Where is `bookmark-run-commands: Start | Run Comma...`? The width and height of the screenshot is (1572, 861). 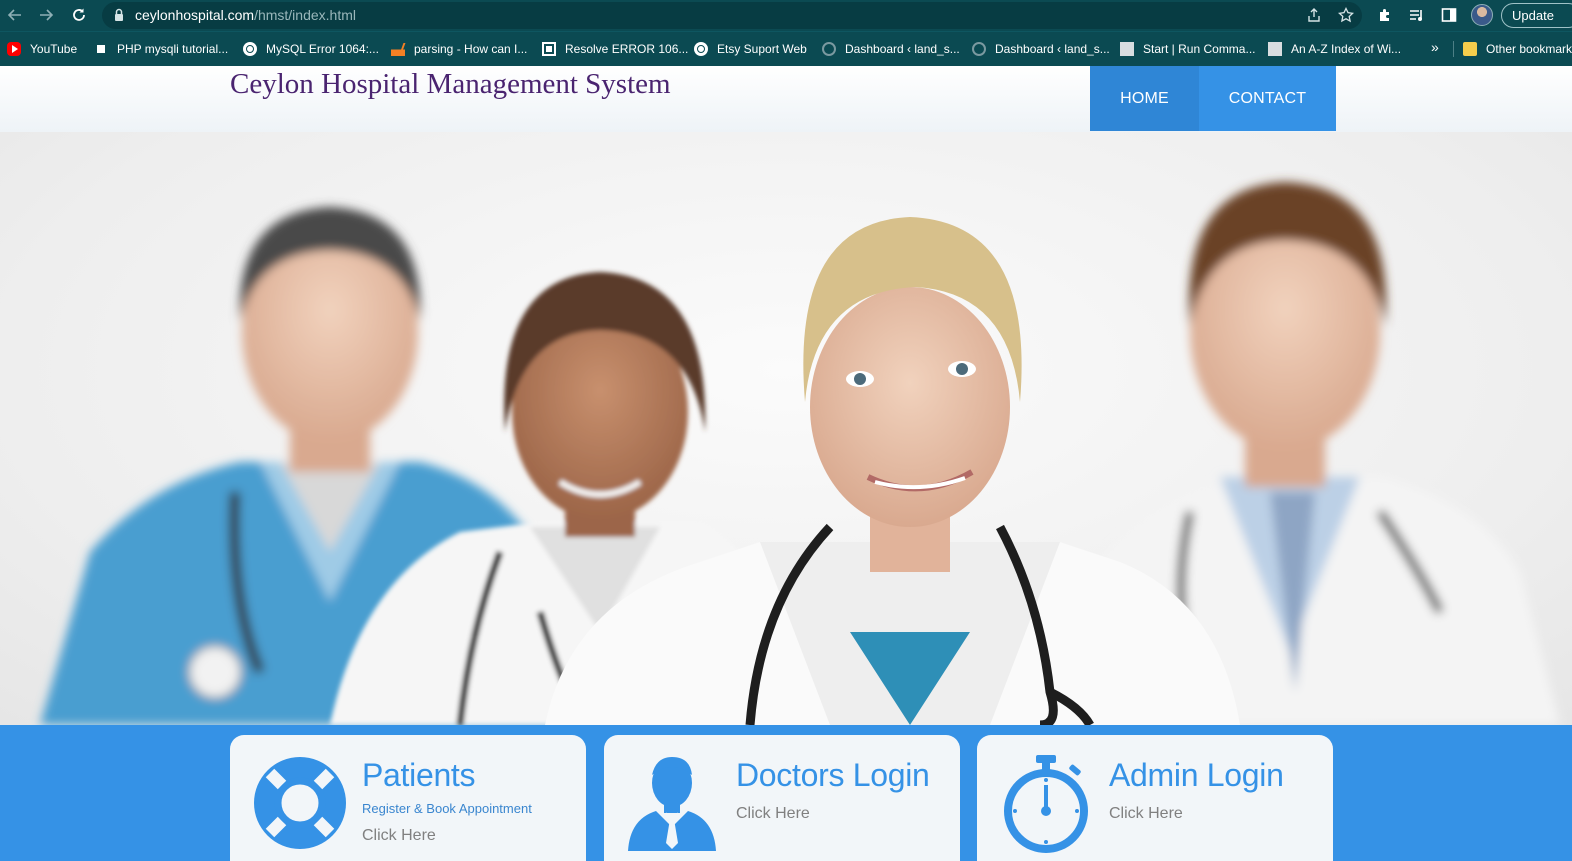 bookmark-run-commands: Start | Run Comma... is located at coordinates (1187, 49).